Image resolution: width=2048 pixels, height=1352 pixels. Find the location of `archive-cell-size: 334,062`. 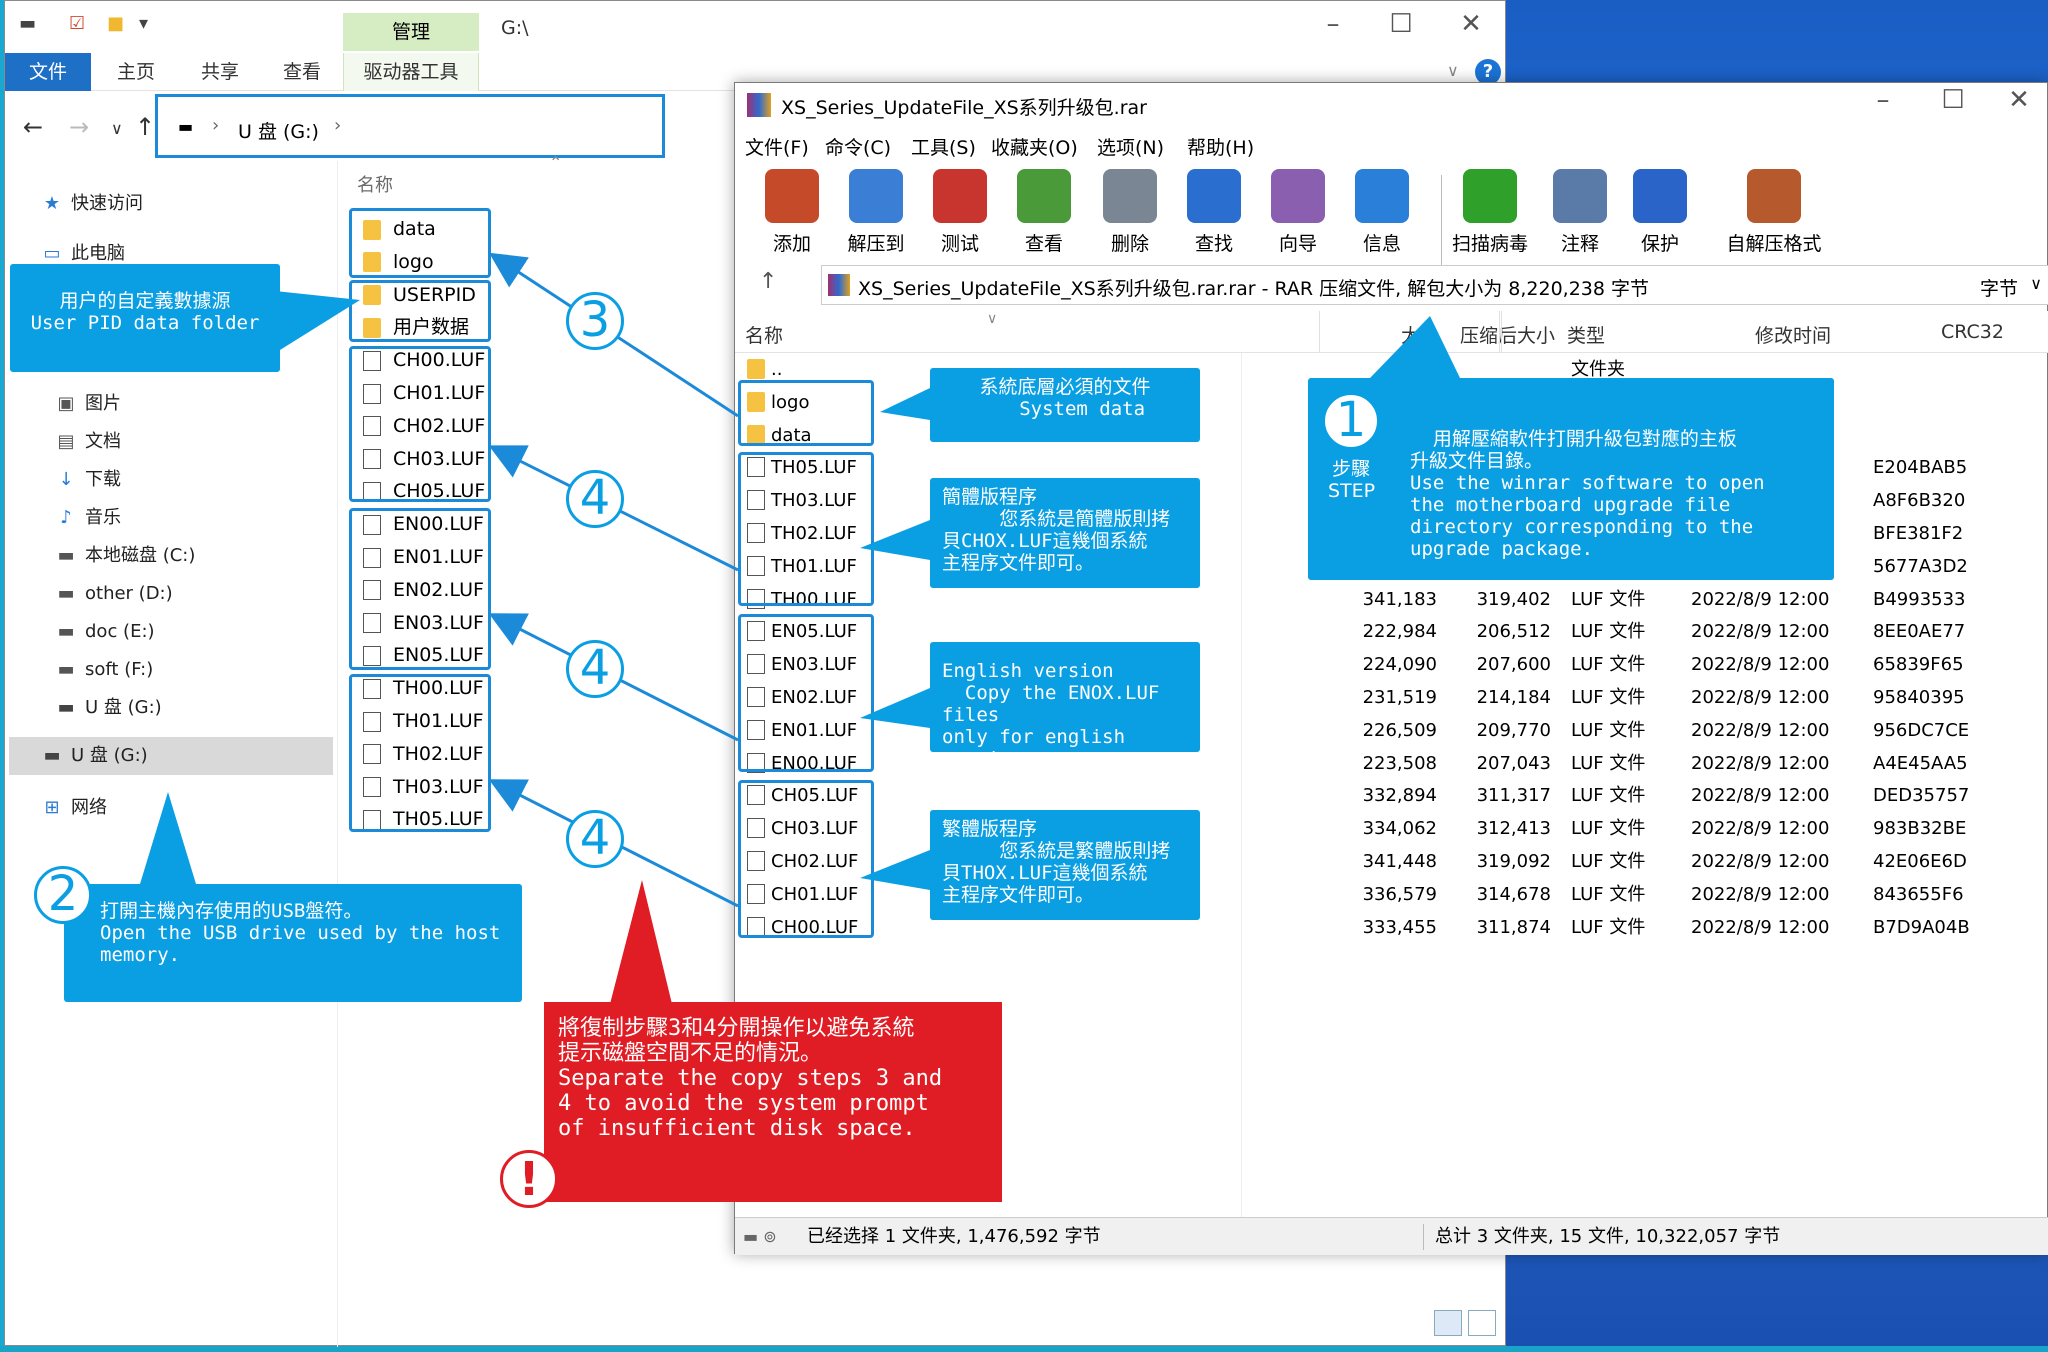

archive-cell-size: 334,062 is located at coordinates (1399, 829).